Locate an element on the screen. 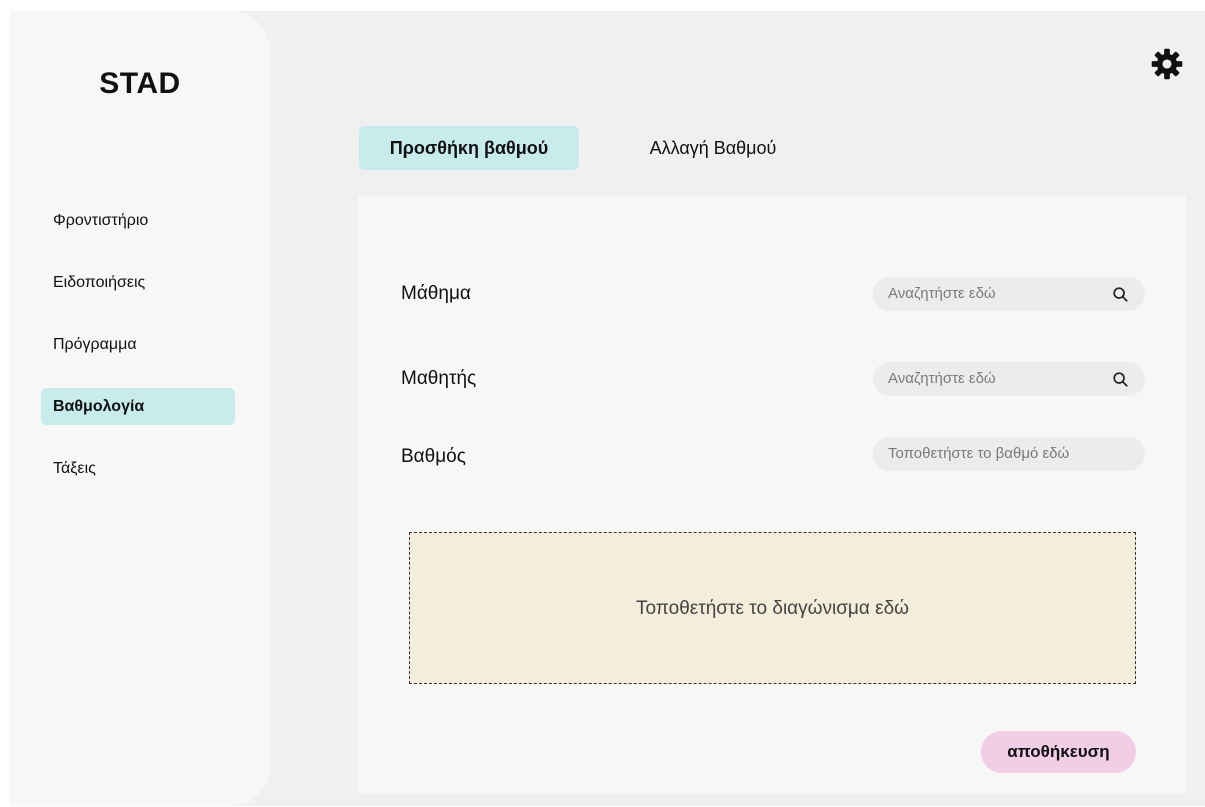 Image resolution: width=1205 pixels, height=807 pixels. grade-input: Τοποθετήστε το βαθμό εδώ is located at coordinates (1009, 454).